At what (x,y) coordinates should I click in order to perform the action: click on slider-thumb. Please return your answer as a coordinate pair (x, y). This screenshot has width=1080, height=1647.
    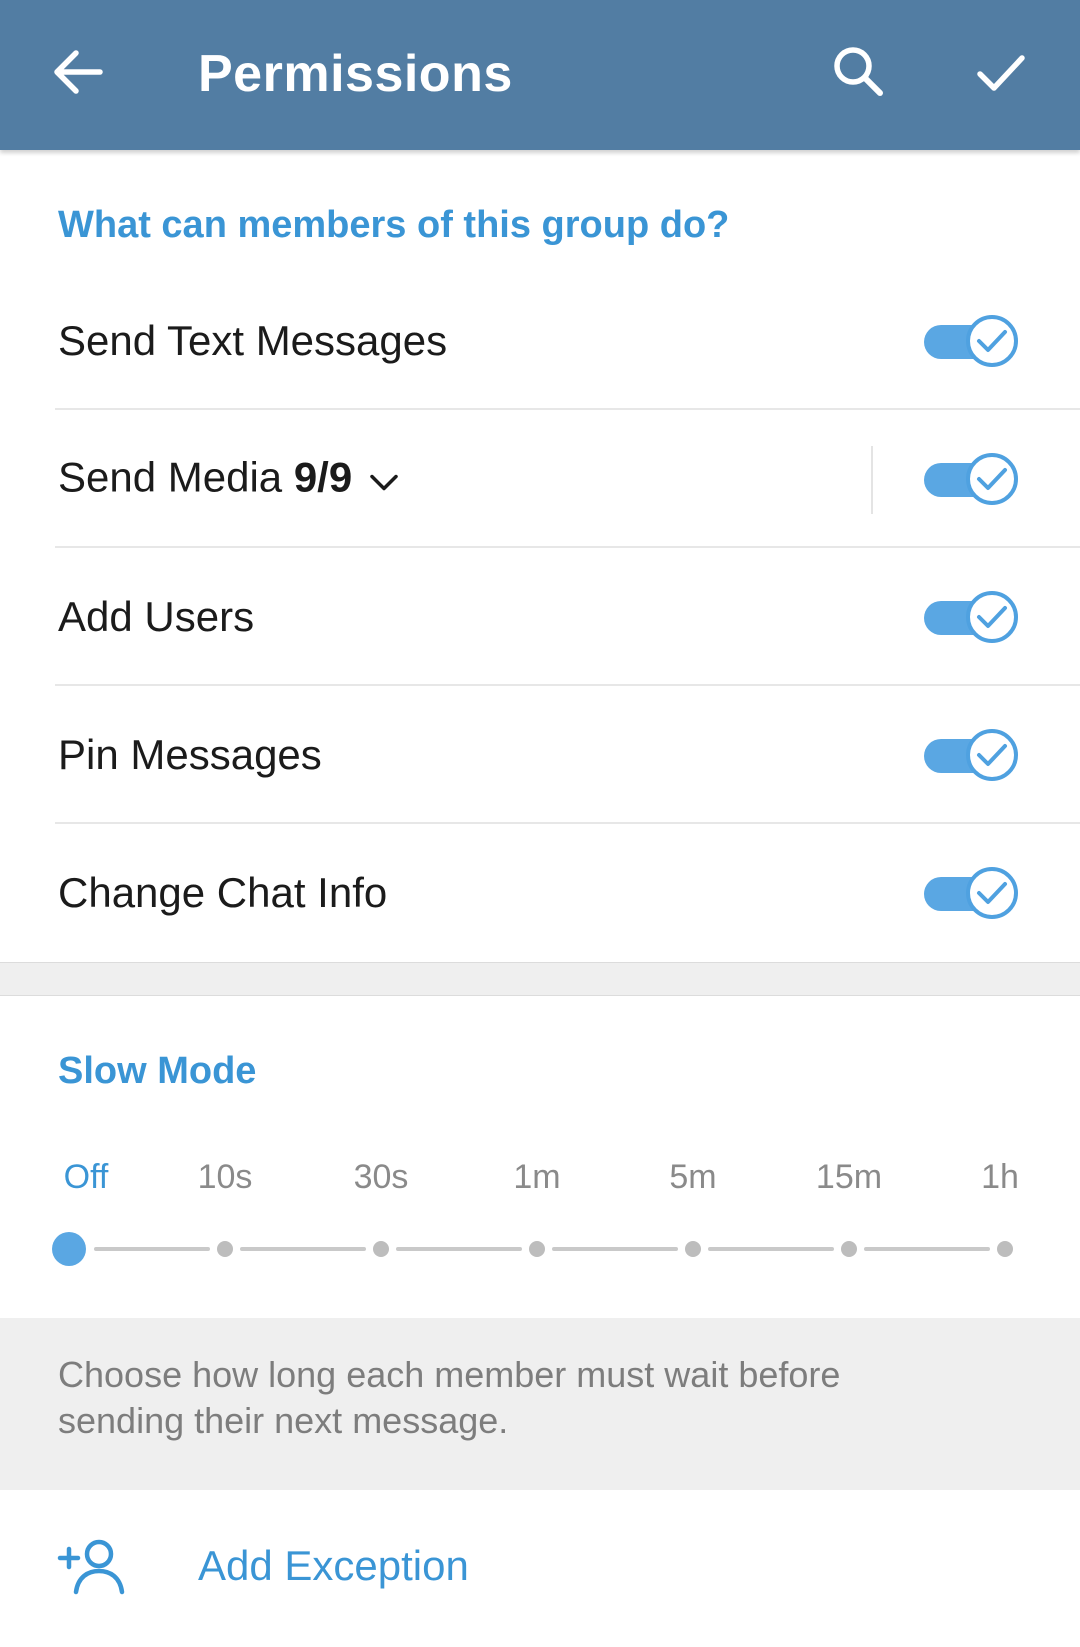
    Looking at the image, I should click on (69, 1249).